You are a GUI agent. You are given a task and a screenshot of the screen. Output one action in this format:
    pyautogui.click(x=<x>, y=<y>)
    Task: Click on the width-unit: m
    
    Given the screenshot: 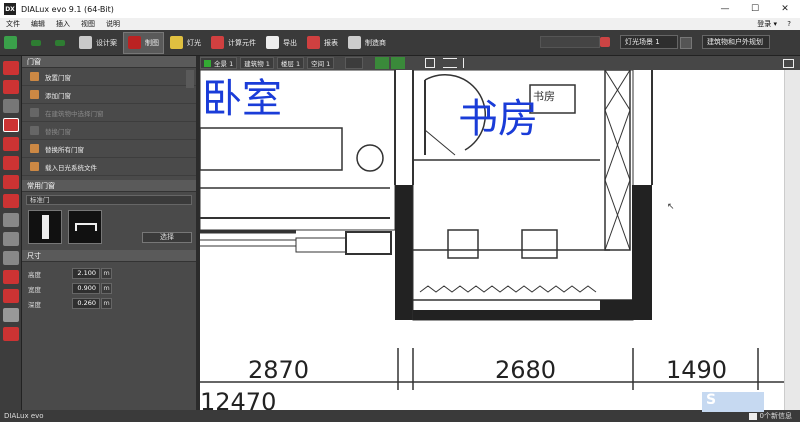 What is the action you would take?
    pyautogui.click(x=106, y=288)
    